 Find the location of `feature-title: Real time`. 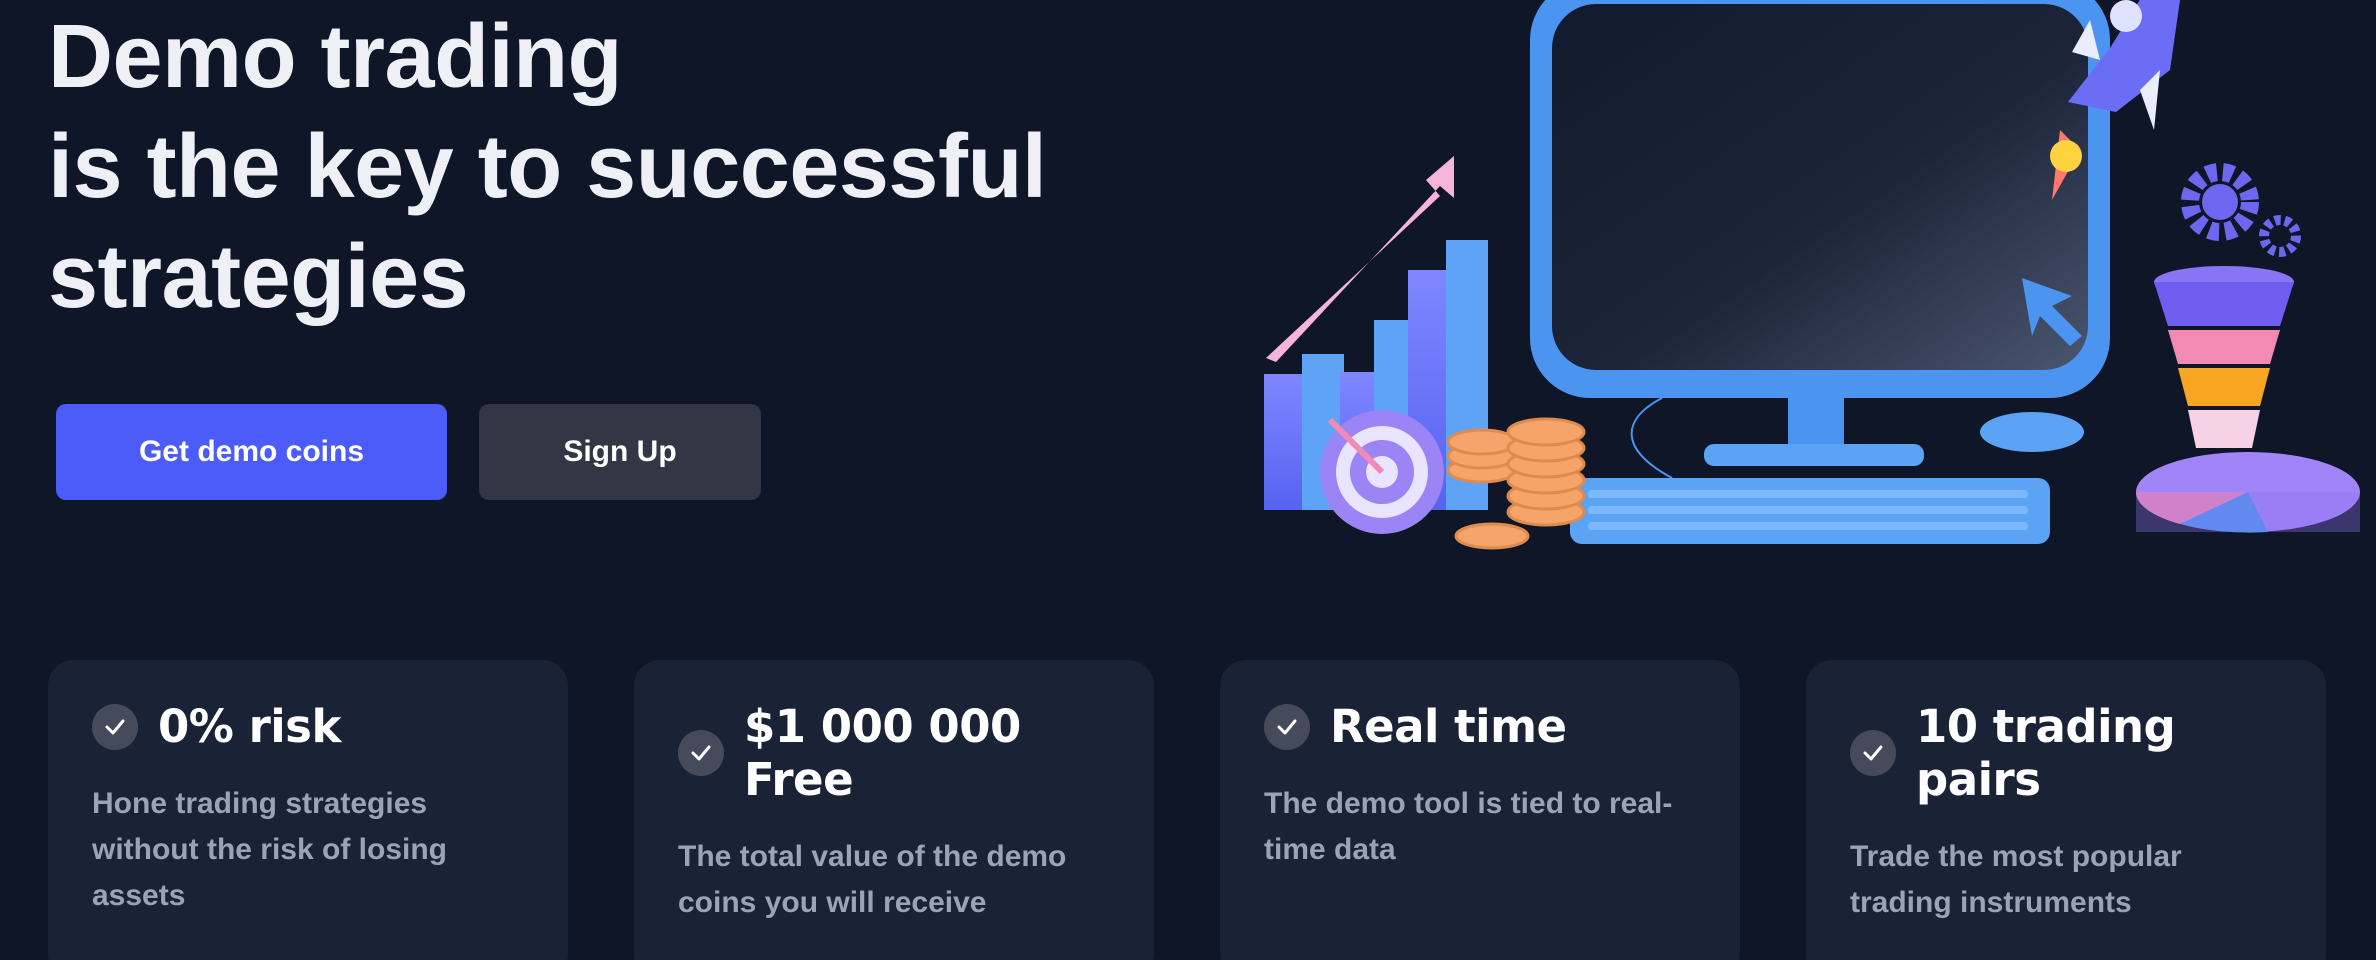

feature-title: Real time is located at coordinates (1448, 726).